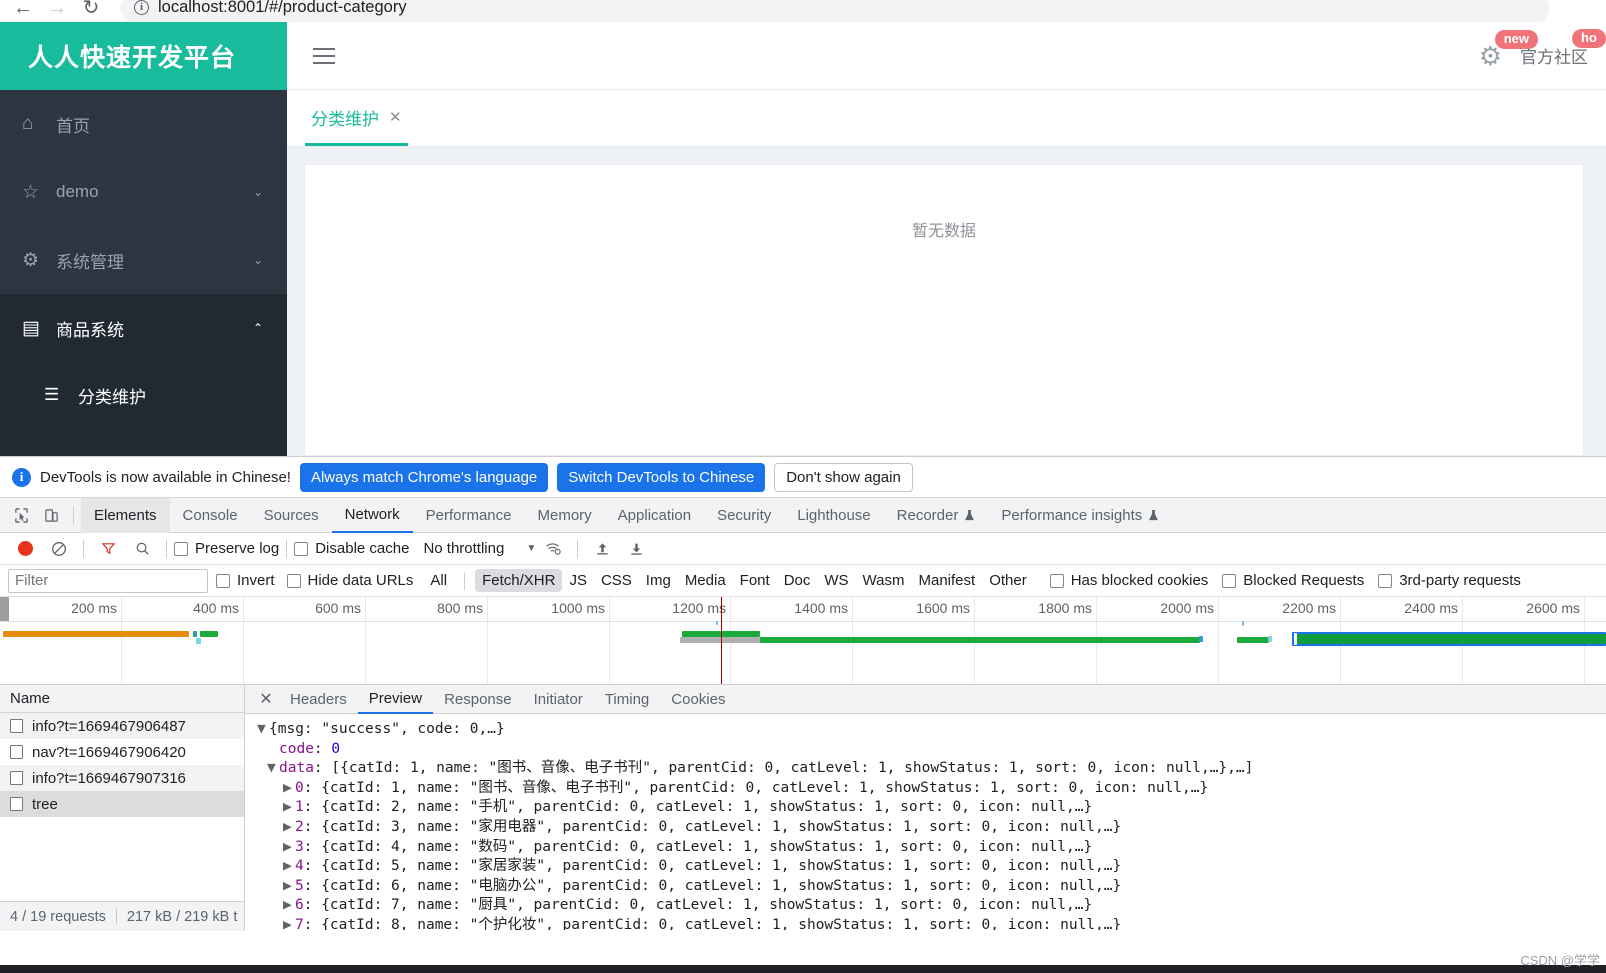 The width and height of the screenshot is (1606, 973). Describe the element at coordinates (51, 515) in the screenshot. I see `device-toolbar-icon` at that location.